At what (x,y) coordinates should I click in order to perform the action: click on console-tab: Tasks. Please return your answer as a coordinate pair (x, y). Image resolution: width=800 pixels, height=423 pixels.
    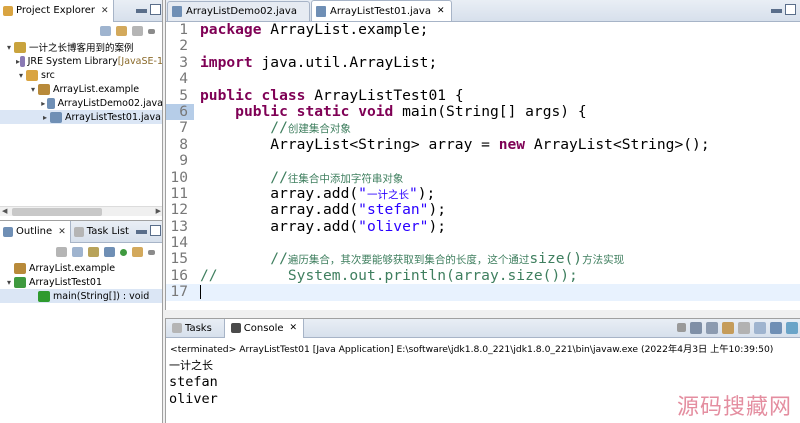
    Looking at the image, I should click on (195, 328).